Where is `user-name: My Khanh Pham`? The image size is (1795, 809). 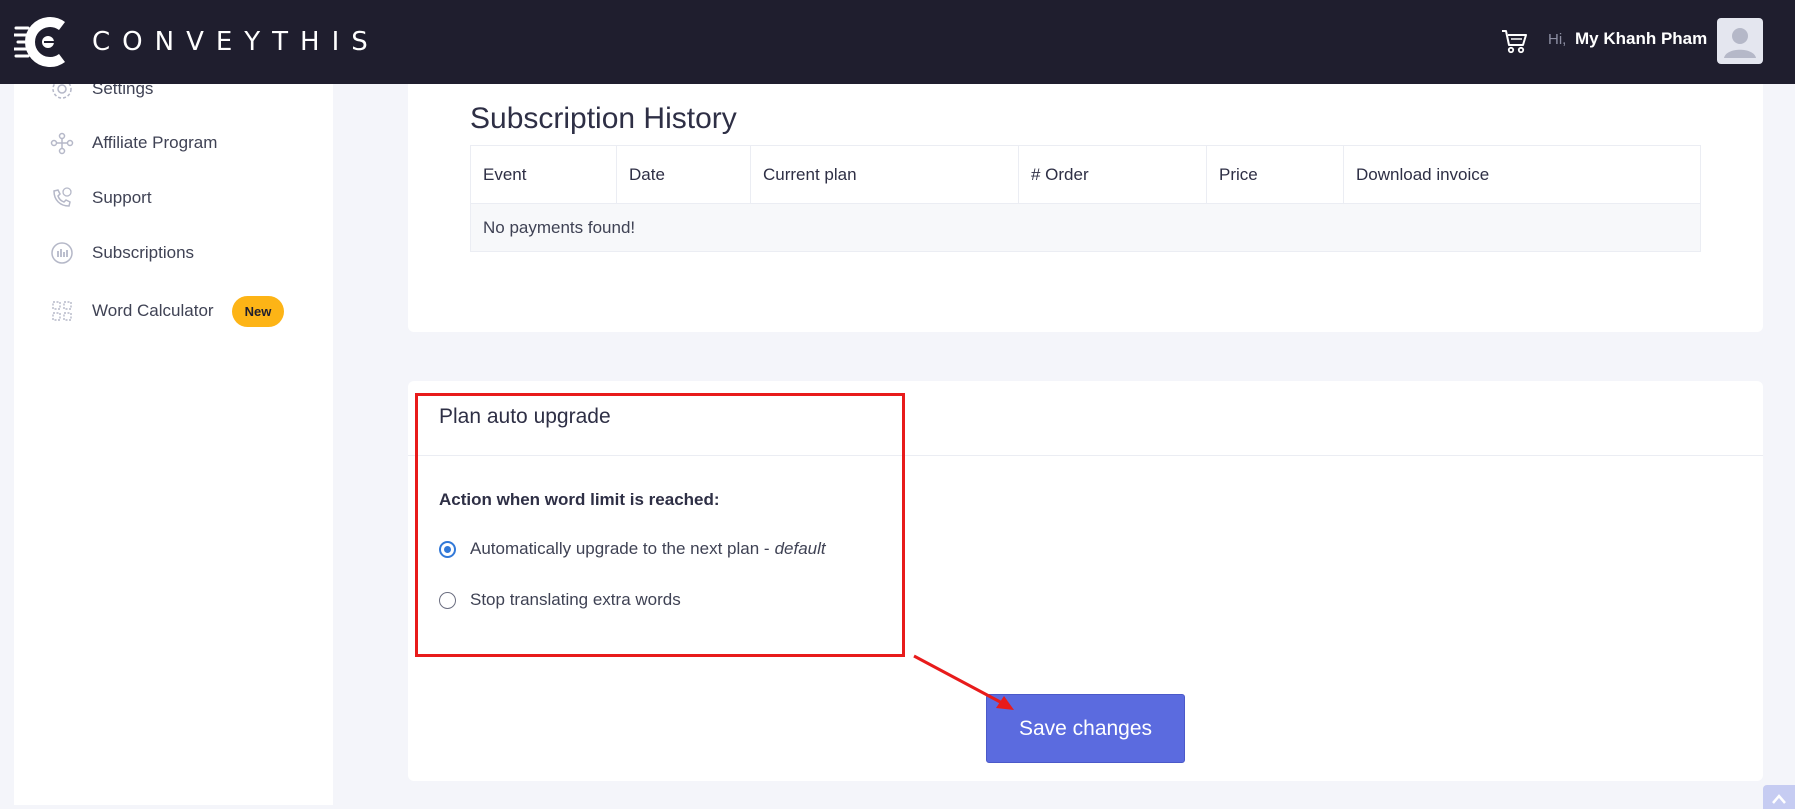
user-name: My Khanh Pham is located at coordinates (1641, 39).